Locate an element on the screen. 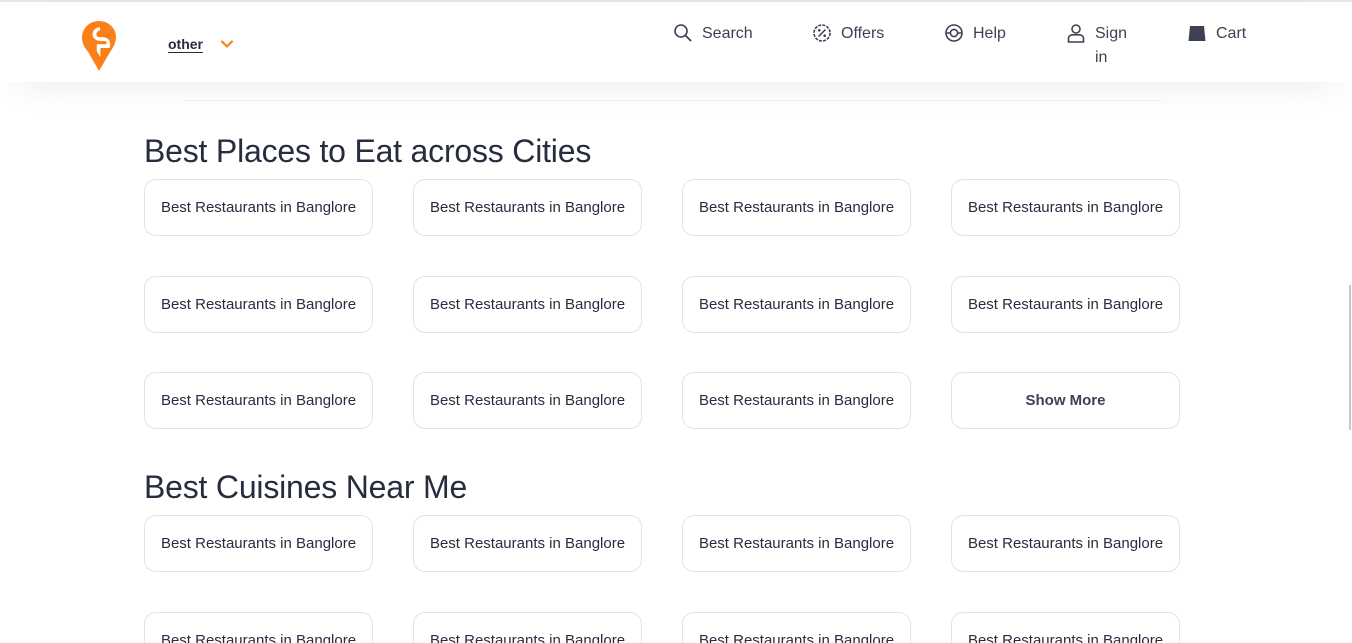 This screenshot has width=1352, height=643. nav-signin: Sign in is located at coordinates (1098, 46).